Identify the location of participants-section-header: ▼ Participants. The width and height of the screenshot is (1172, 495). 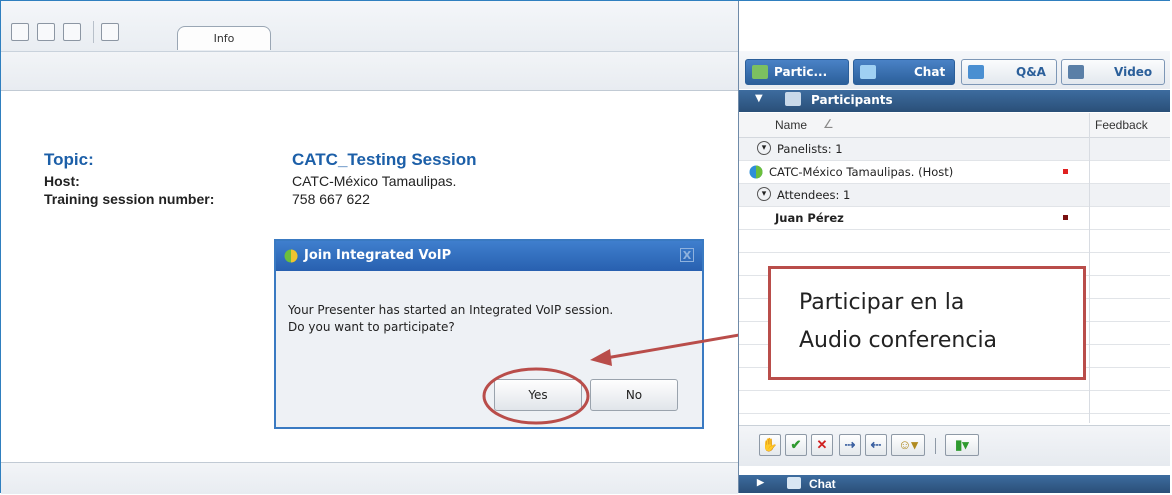
(954, 101).